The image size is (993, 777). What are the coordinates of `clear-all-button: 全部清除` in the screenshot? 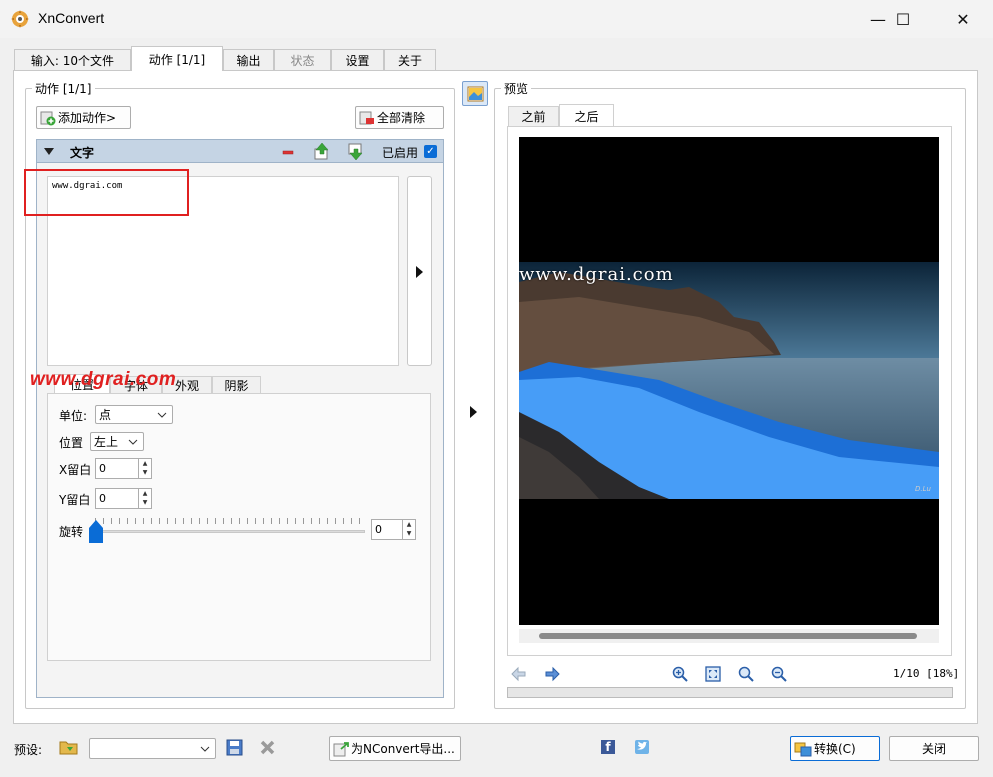 It's located at (399, 117).